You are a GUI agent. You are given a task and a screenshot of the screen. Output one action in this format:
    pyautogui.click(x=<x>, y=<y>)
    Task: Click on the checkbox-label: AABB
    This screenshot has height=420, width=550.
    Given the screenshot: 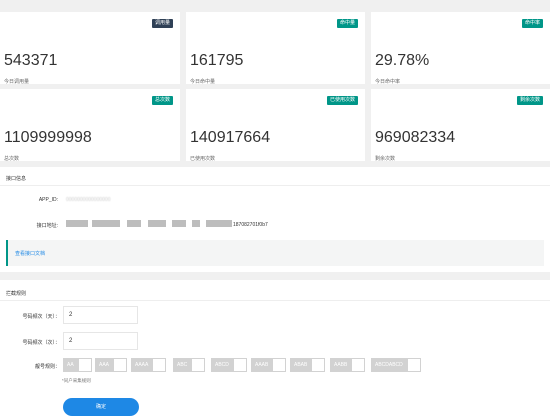 What is the action you would take?
    pyautogui.click(x=341, y=365)
    